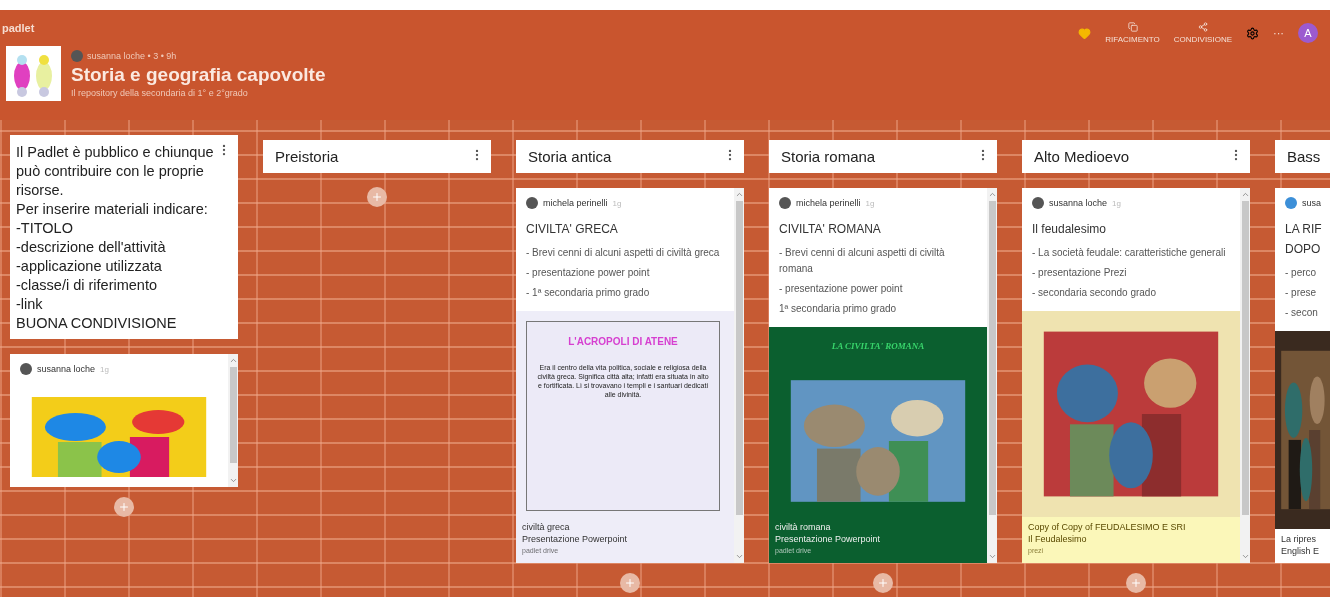  Describe the element at coordinates (1202, 33) in the screenshot. I see `share-button: CONDIVISIONE` at that location.